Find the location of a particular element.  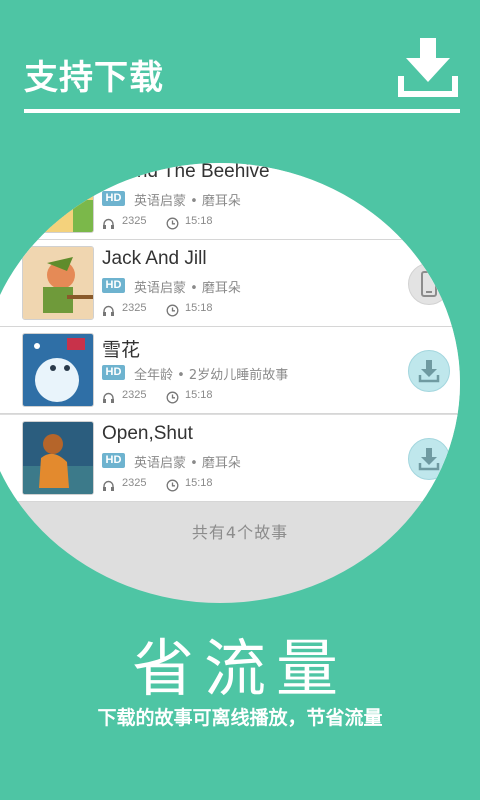

downloaded-phone-button is located at coordinates (429, 284).